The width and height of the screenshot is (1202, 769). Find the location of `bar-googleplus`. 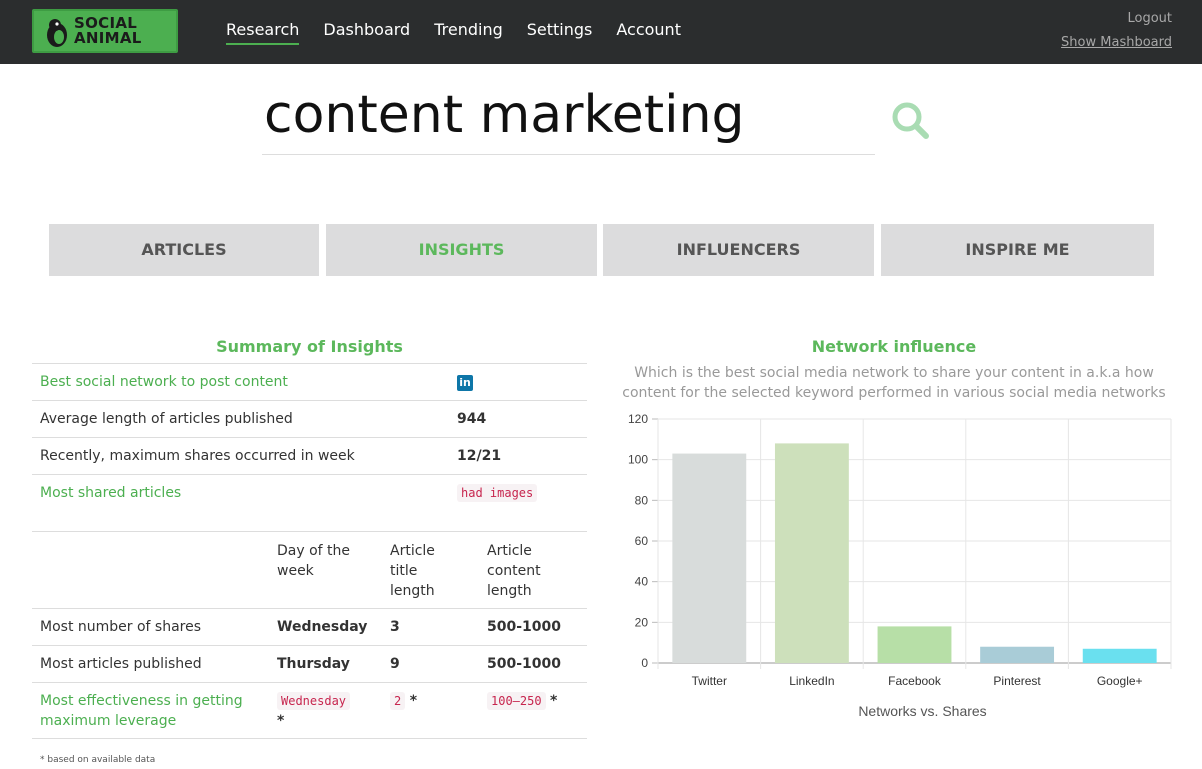

bar-googleplus is located at coordinates (1119, 655).